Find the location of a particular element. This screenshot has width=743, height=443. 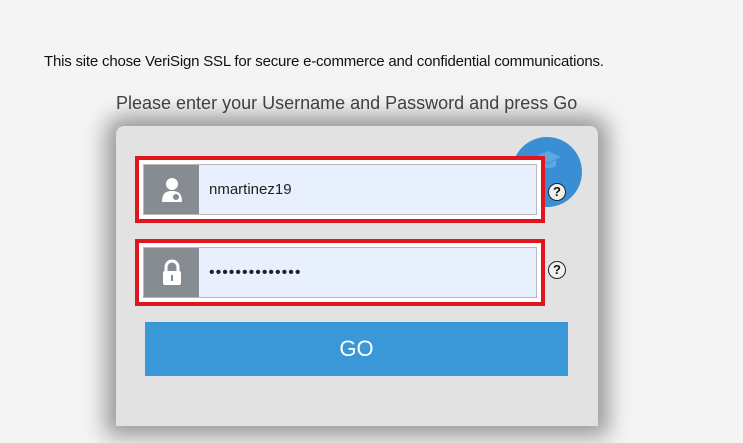

username-help-icon: ? is located at coordinates (557, 192).